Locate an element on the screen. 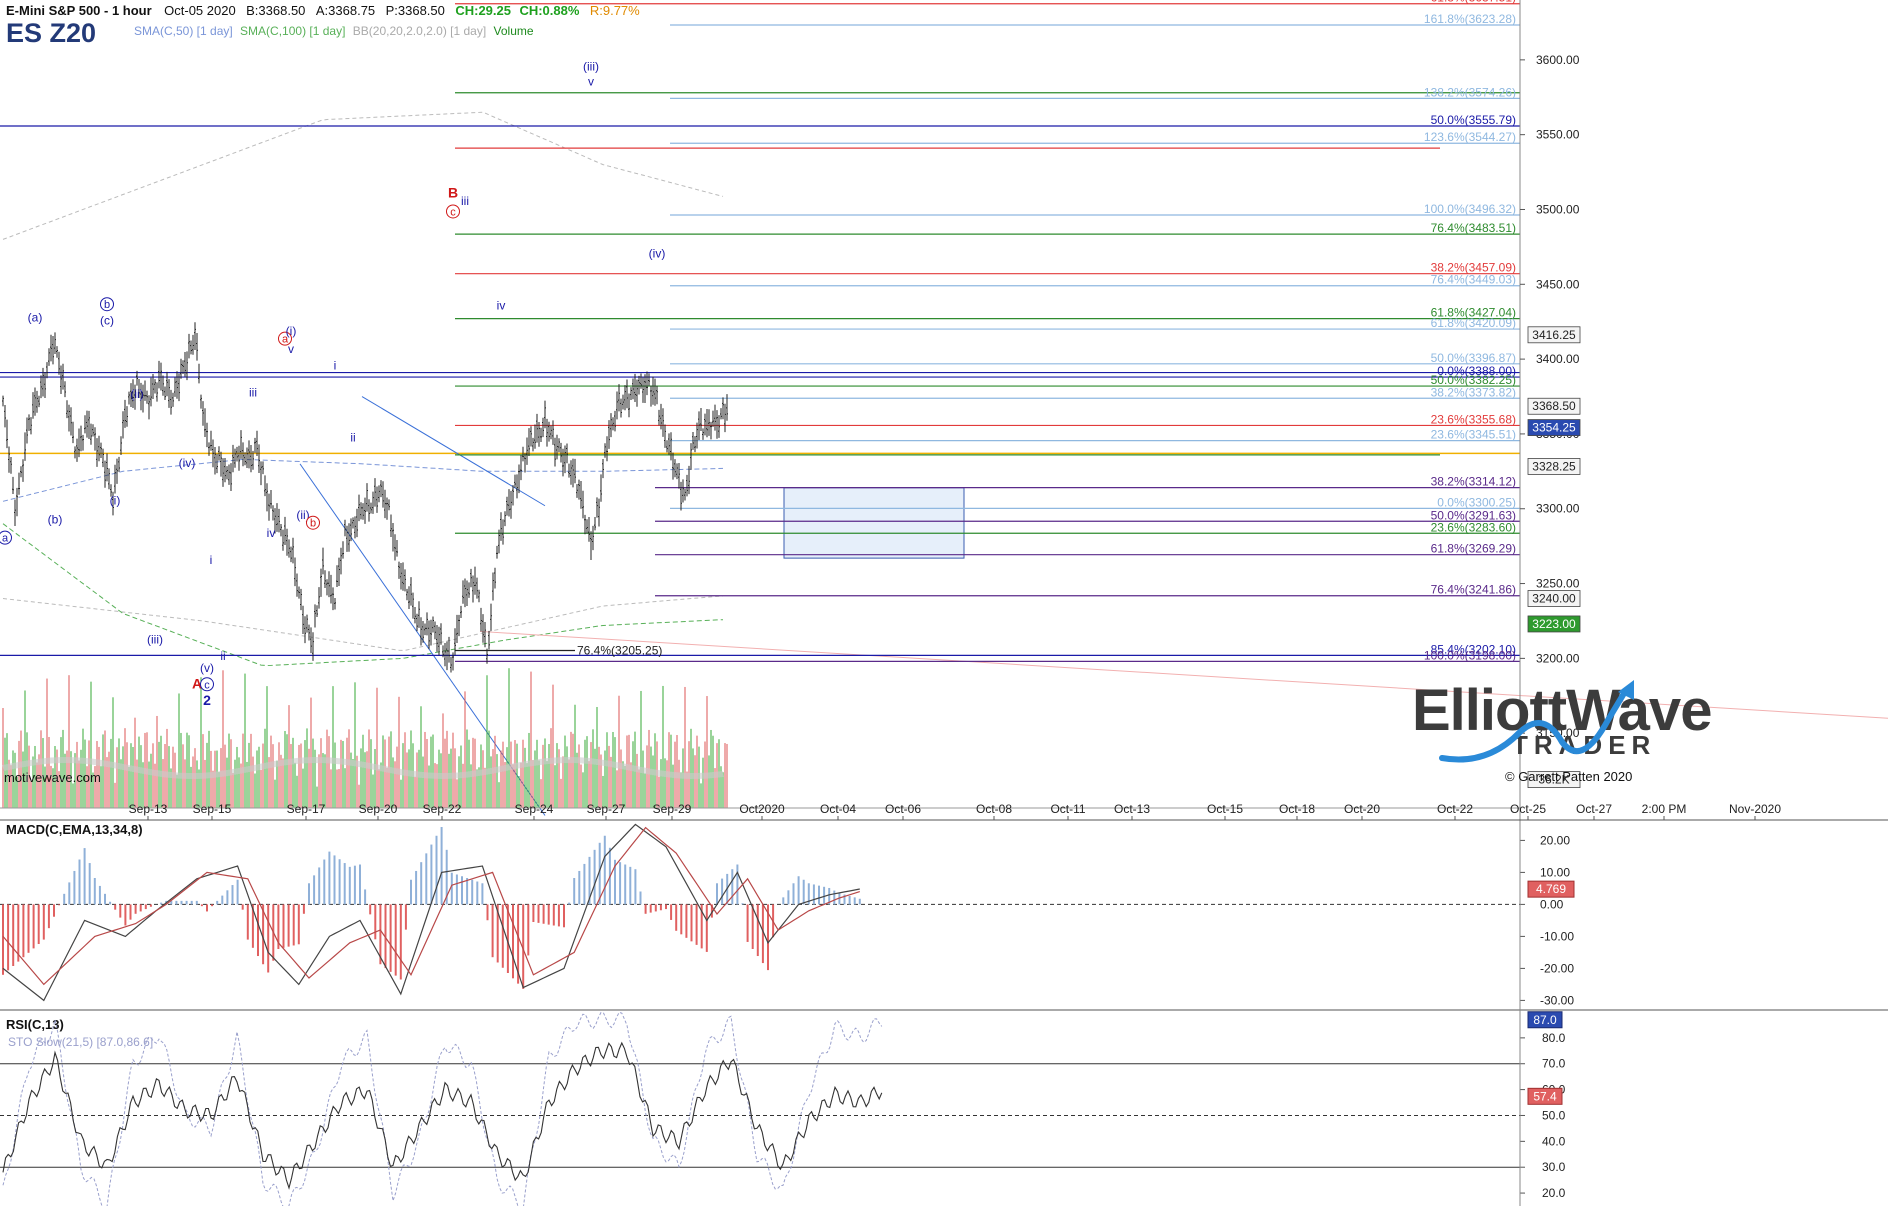 The width and height of the screenshot is (1888, 1211). wave-label: v is located at coordinates (291, 349).